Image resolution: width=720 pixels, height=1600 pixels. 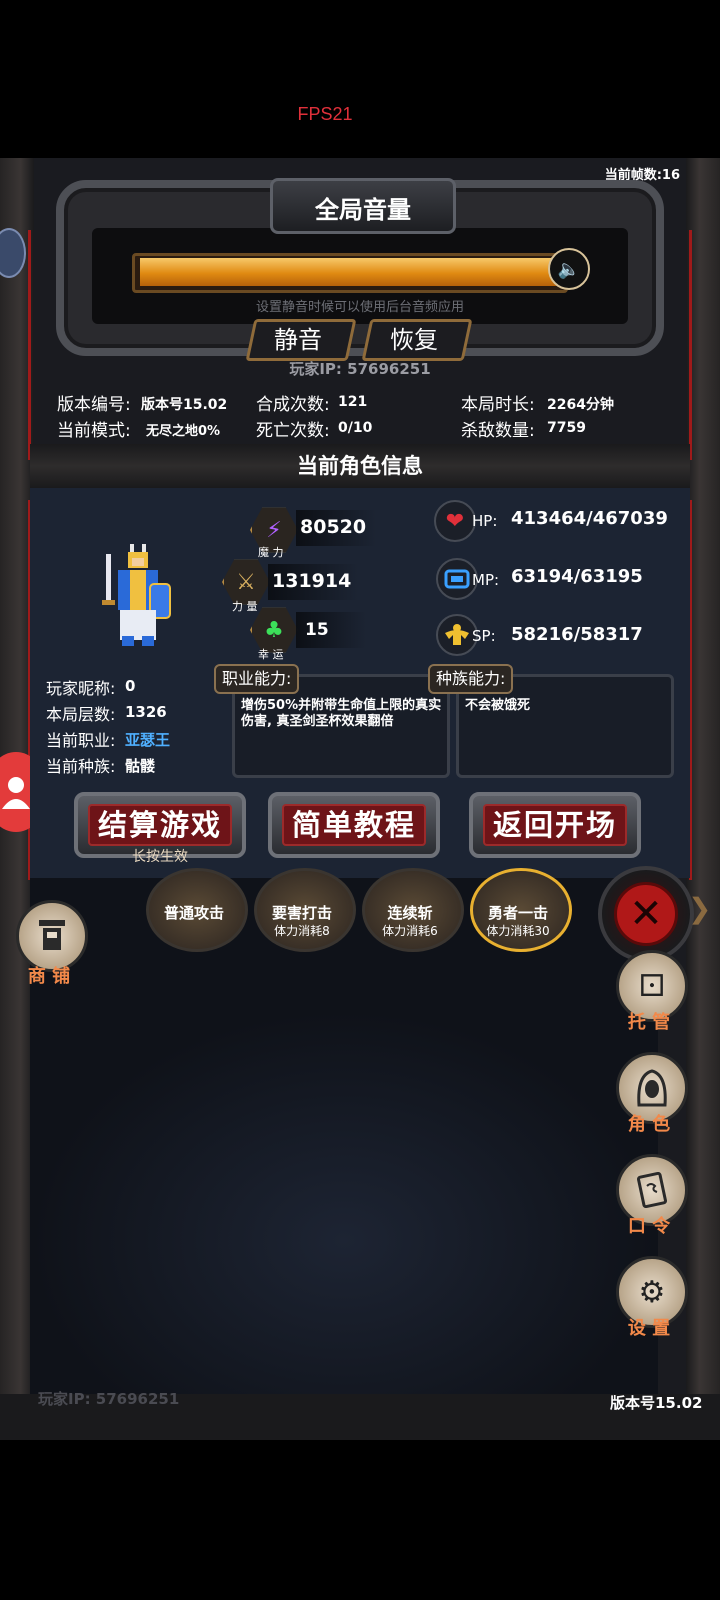 I want to click on volume-slider-fill, so click(x=349, y=272).